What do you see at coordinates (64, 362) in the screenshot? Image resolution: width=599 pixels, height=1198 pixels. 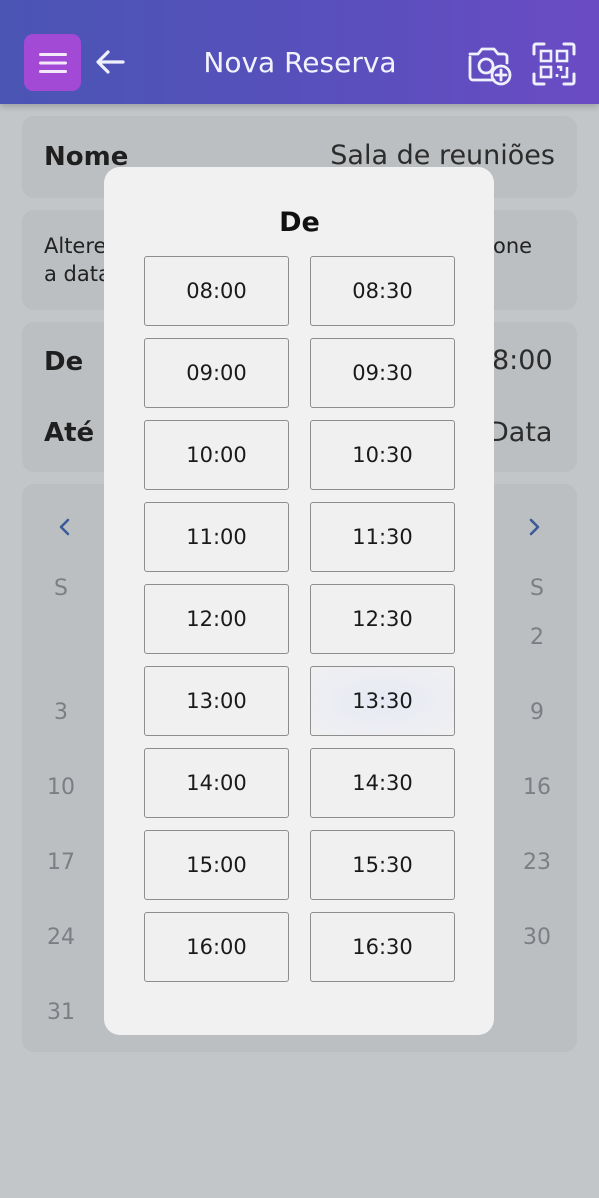 I see `from-label: De` at bounding box center [64, 362].